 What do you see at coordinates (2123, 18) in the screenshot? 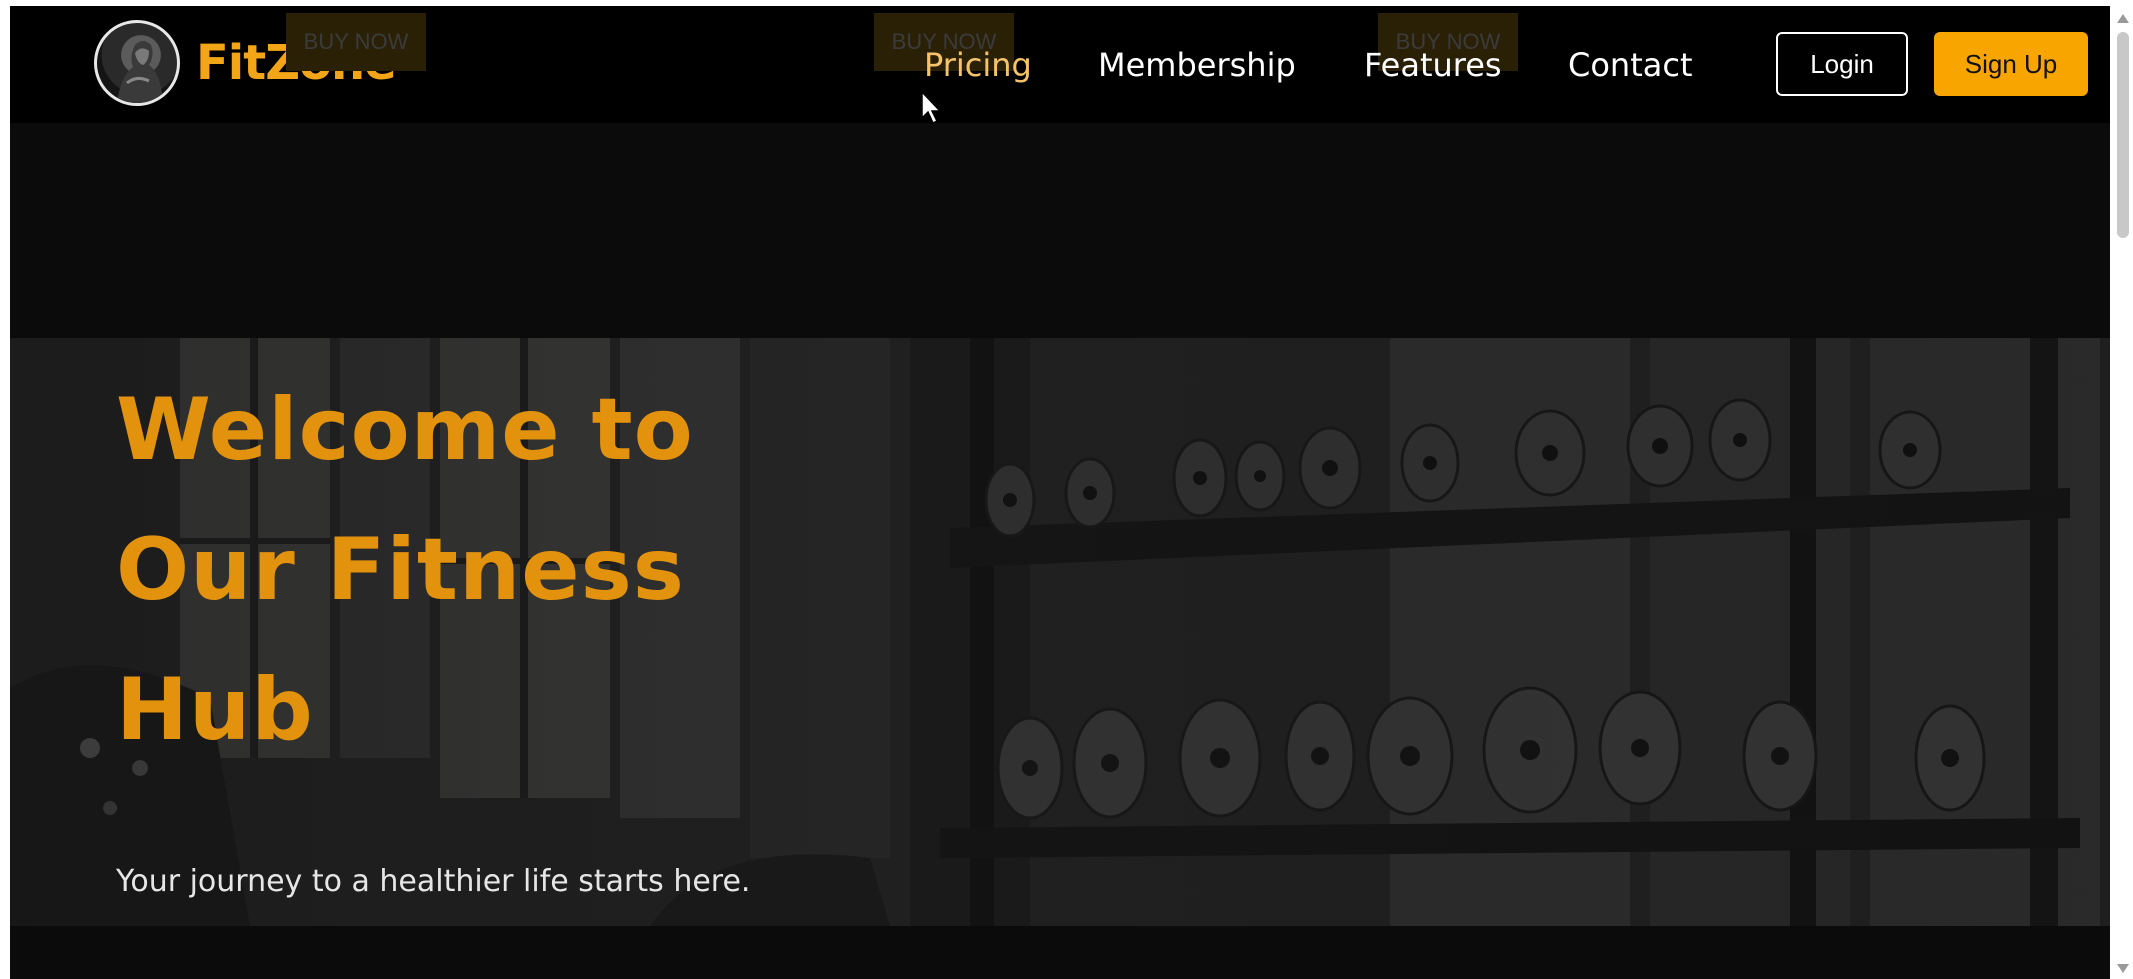
I see `scroll-up-arrow-icon` at bounding box center [2123, 18].